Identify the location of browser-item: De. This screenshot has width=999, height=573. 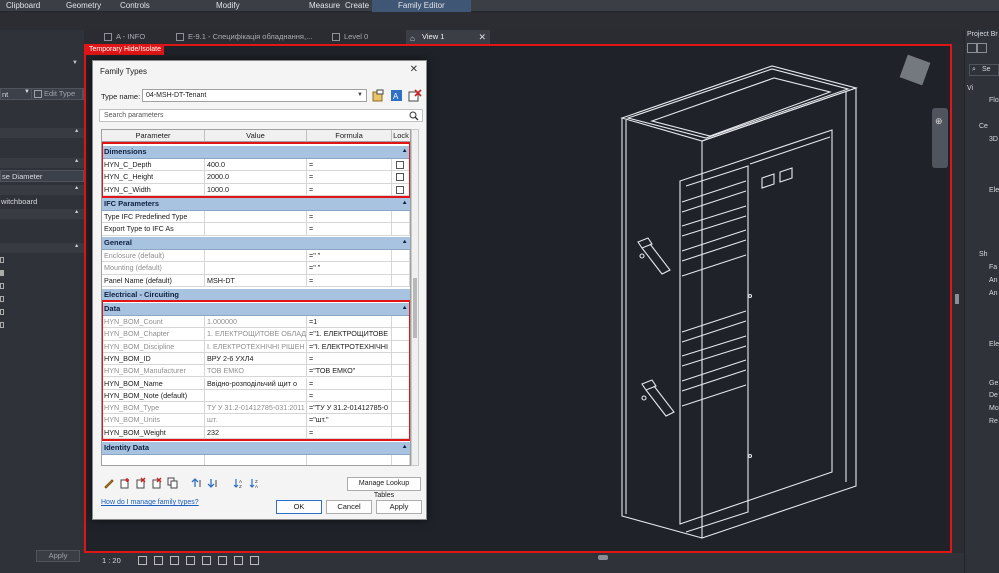
(993, 397).